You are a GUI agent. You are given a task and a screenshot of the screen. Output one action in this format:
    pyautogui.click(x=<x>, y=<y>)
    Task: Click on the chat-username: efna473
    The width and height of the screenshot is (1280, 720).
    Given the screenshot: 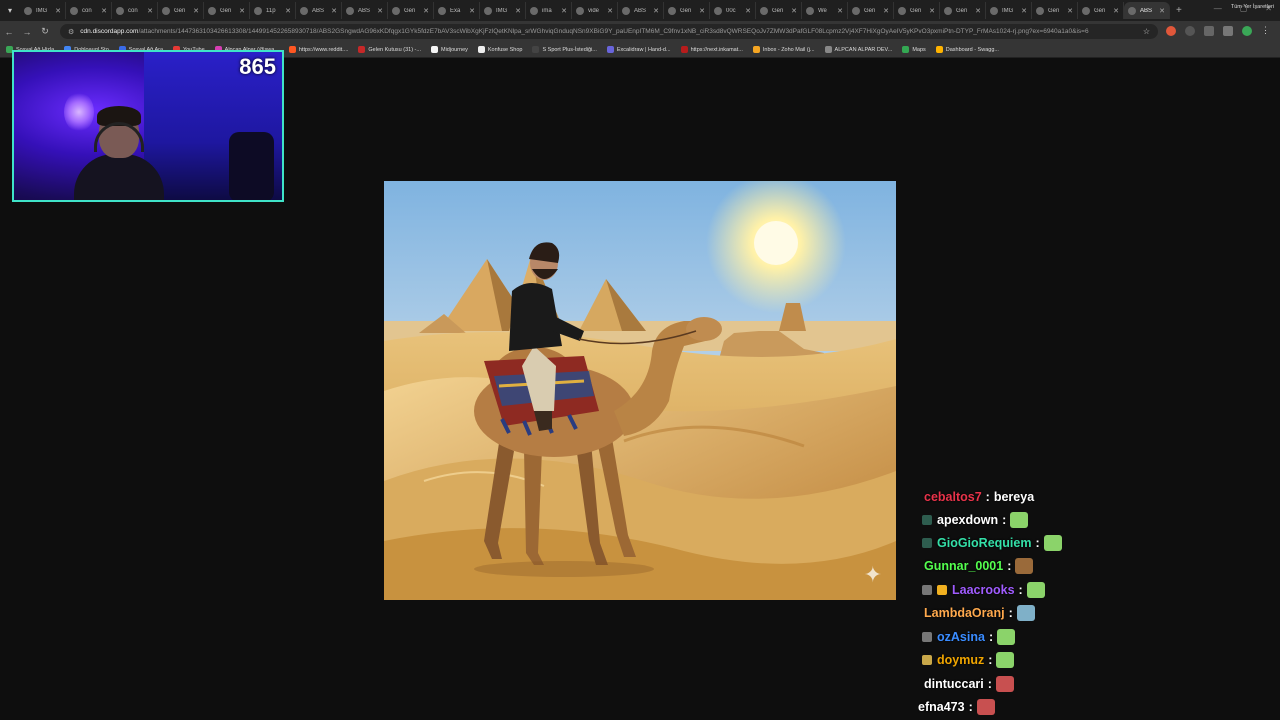 What is the action you would take?
    pyautogui.click(x=941, y=707)
    